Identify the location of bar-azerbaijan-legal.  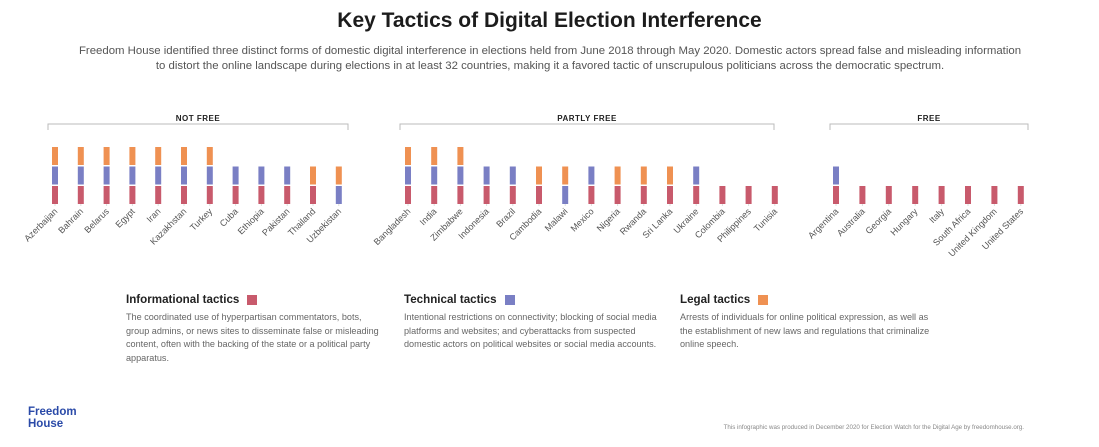
(55, 156).